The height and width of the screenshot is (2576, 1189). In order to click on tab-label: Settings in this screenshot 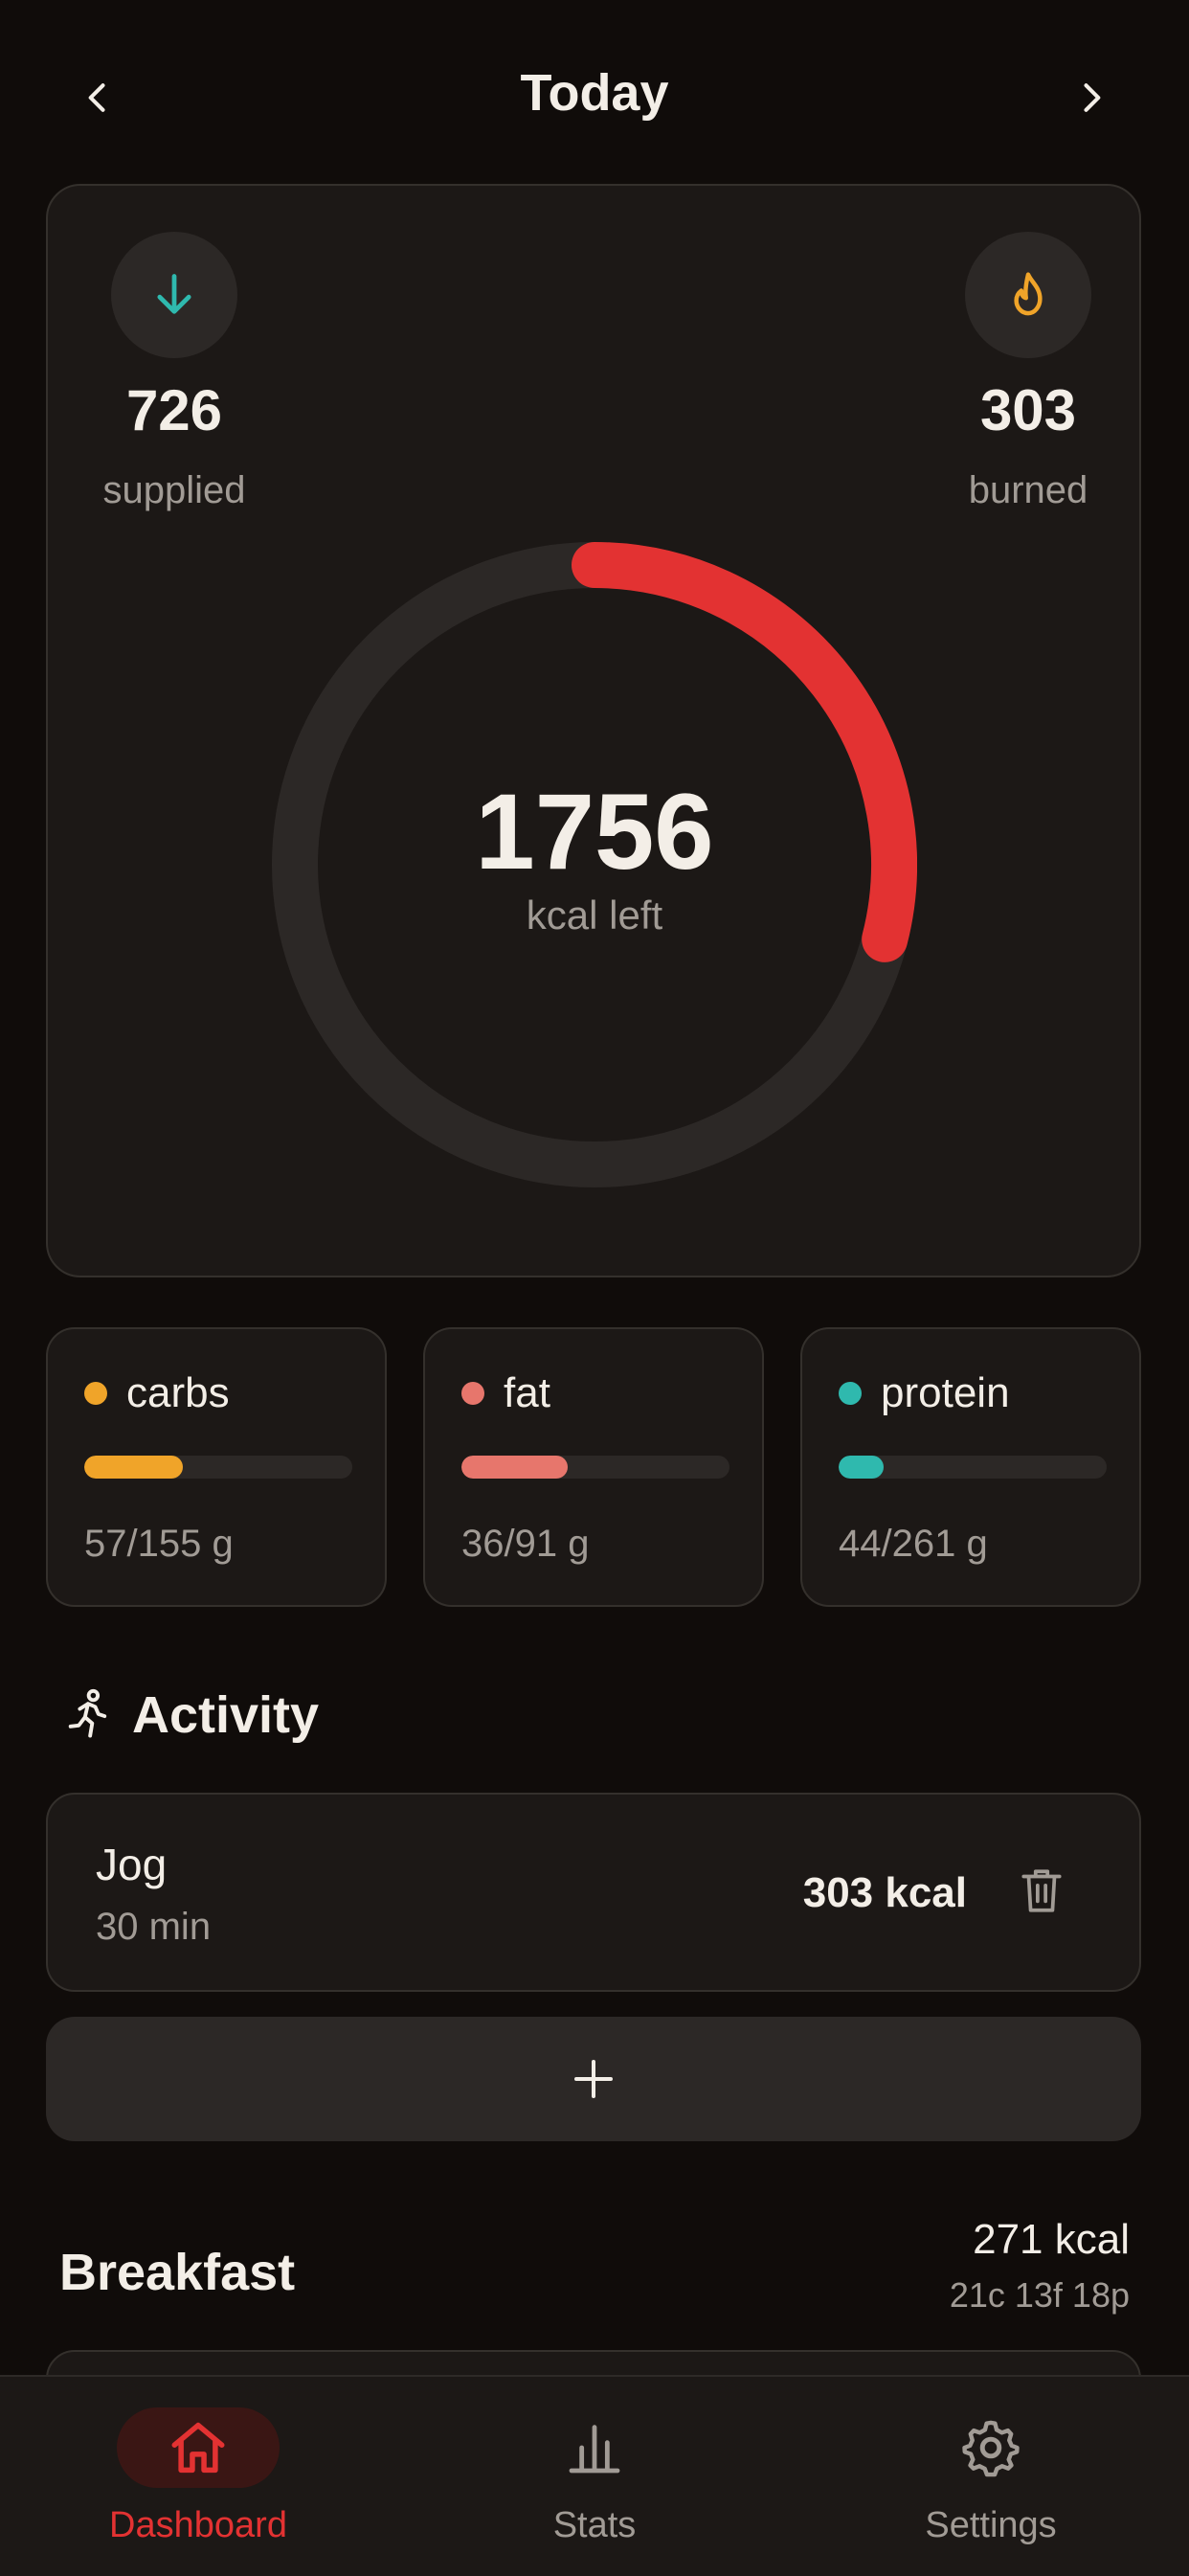, I will do `click(991, 2525)`.